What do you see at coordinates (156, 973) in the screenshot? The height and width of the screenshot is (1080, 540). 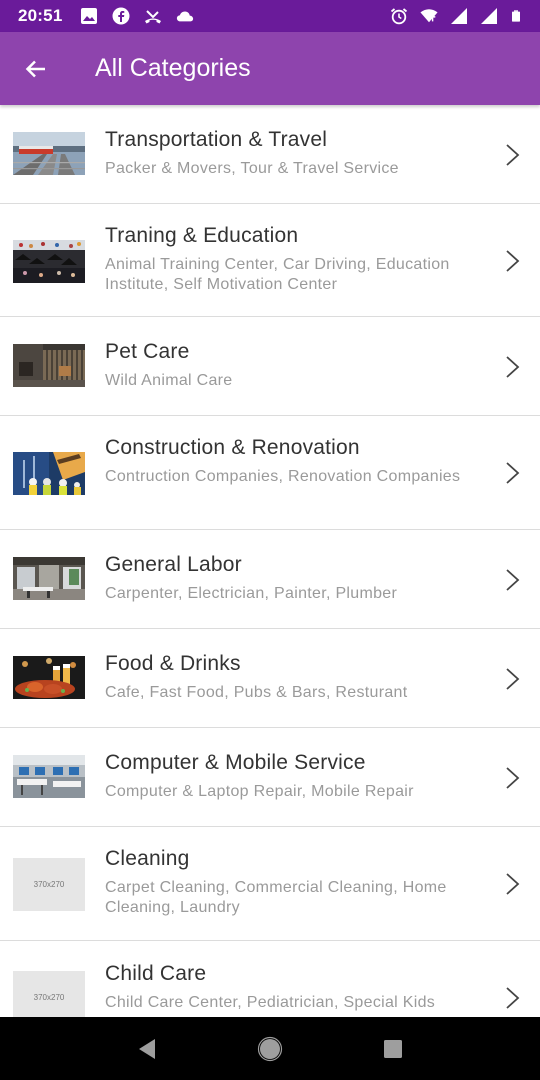 I see `category-title: Child Care` at bounding box center [156, 973].